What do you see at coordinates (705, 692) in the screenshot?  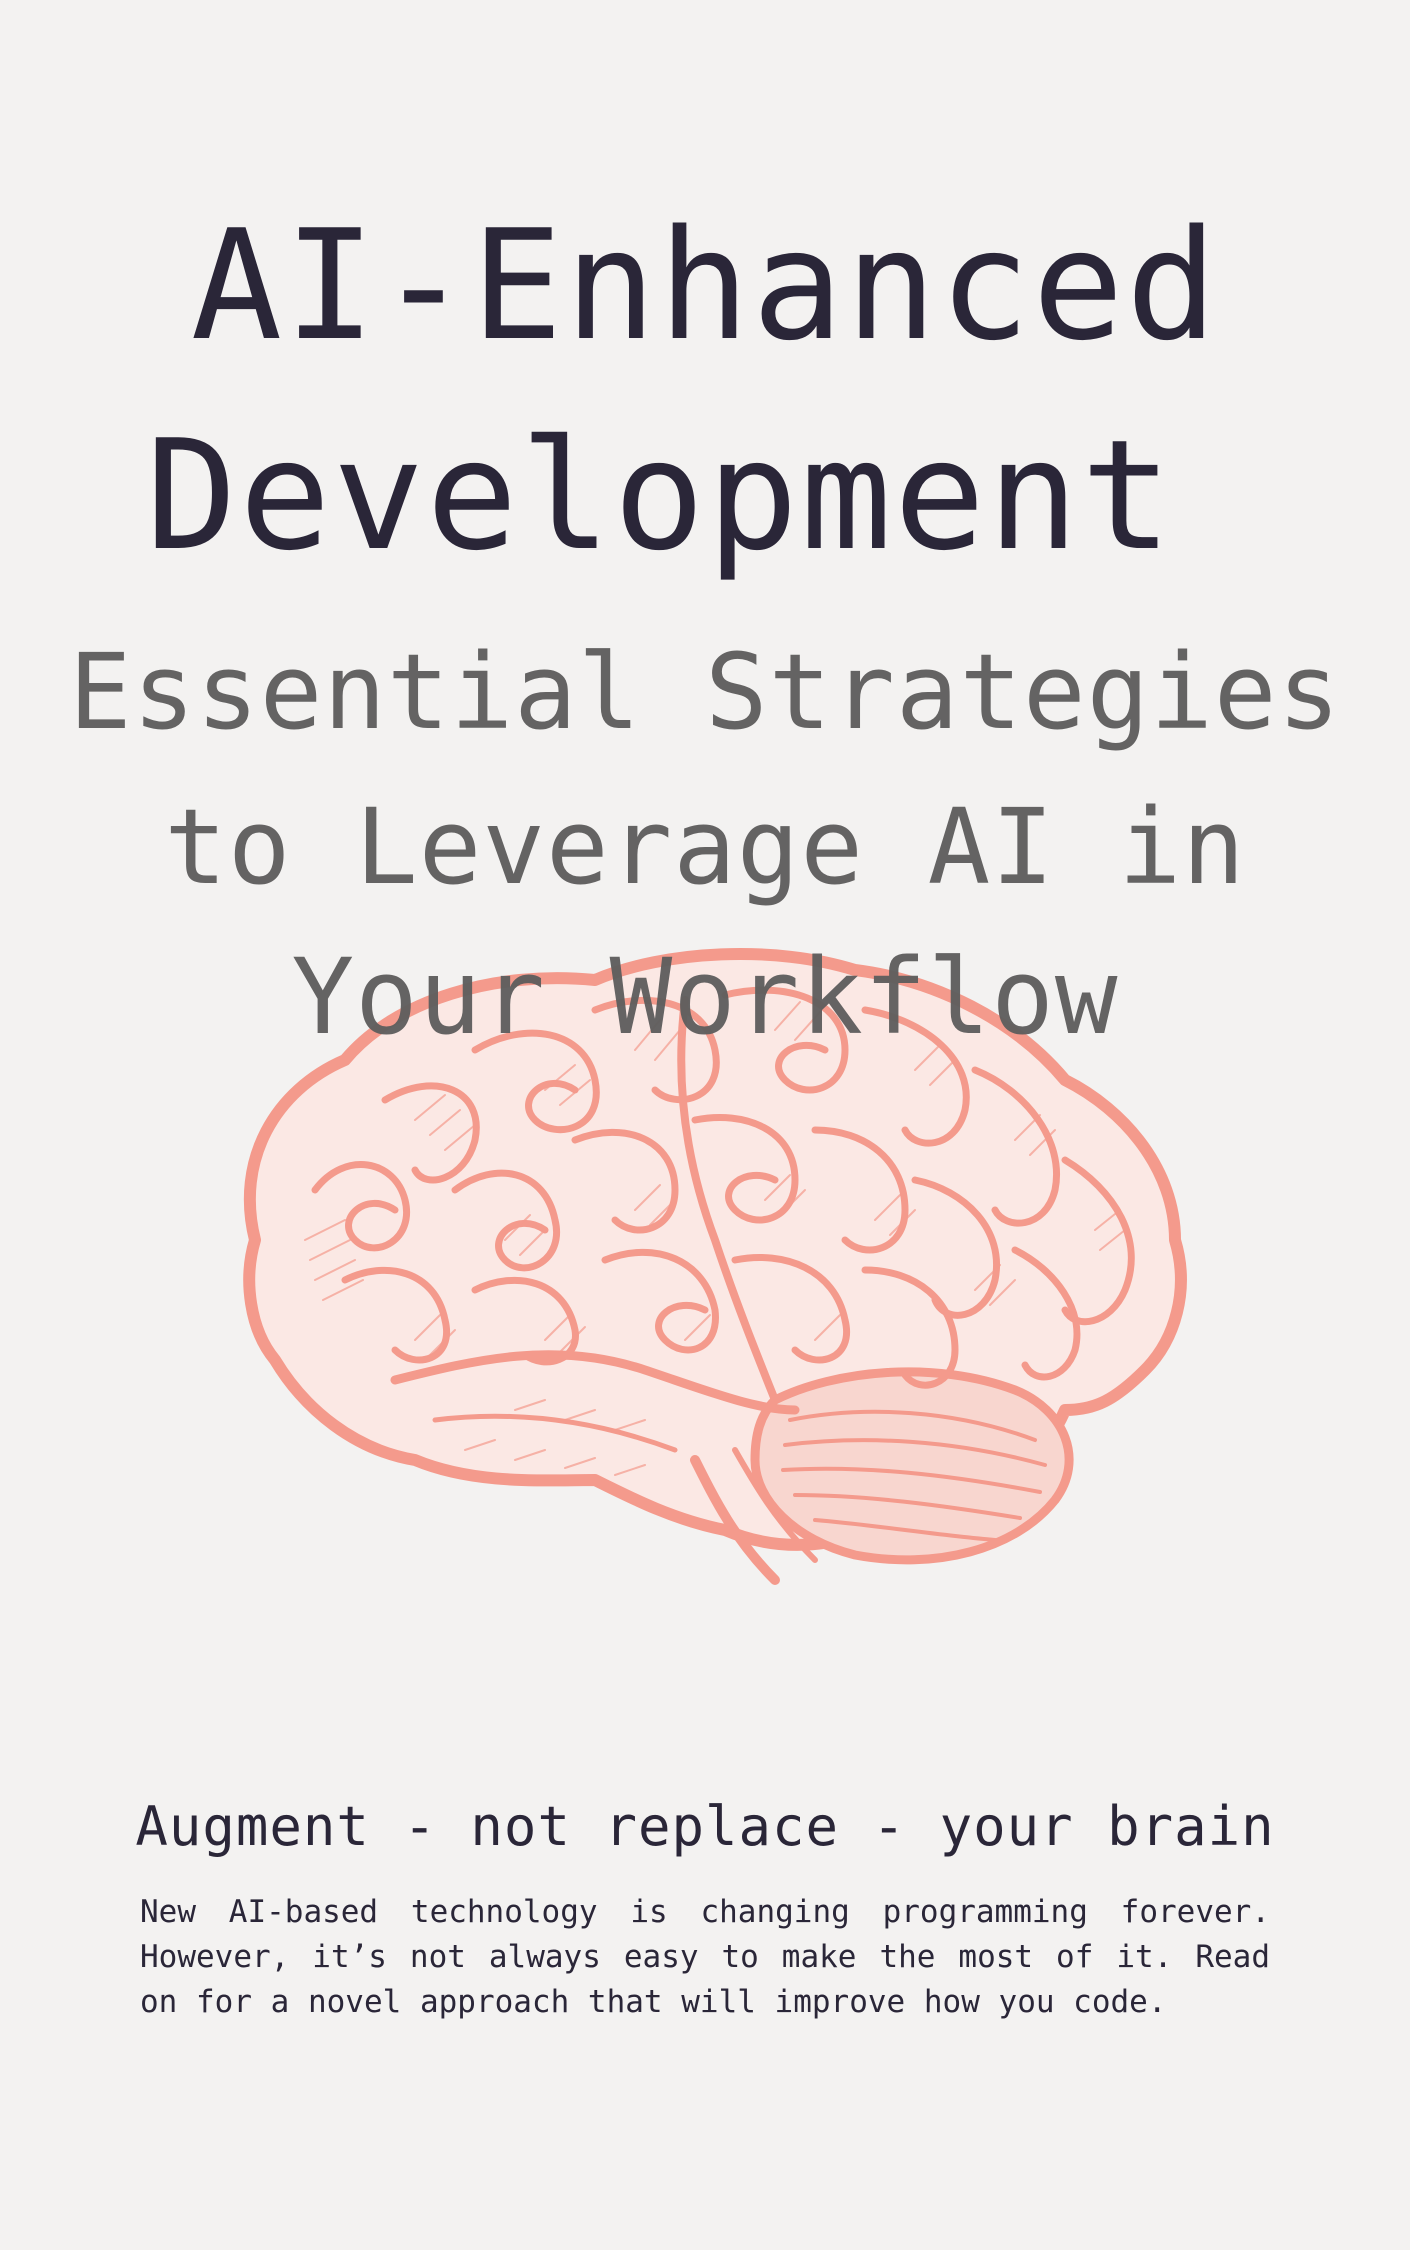 I see `subtitle-line-1: Essential Strategies` at bounding box center [705, 692].